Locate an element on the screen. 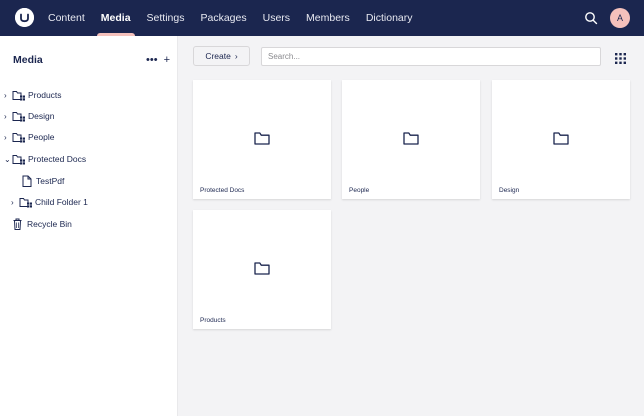 The height and width of the screenshot is (416, 644). nav-item-members: Members is located at coordinates (328, 18).